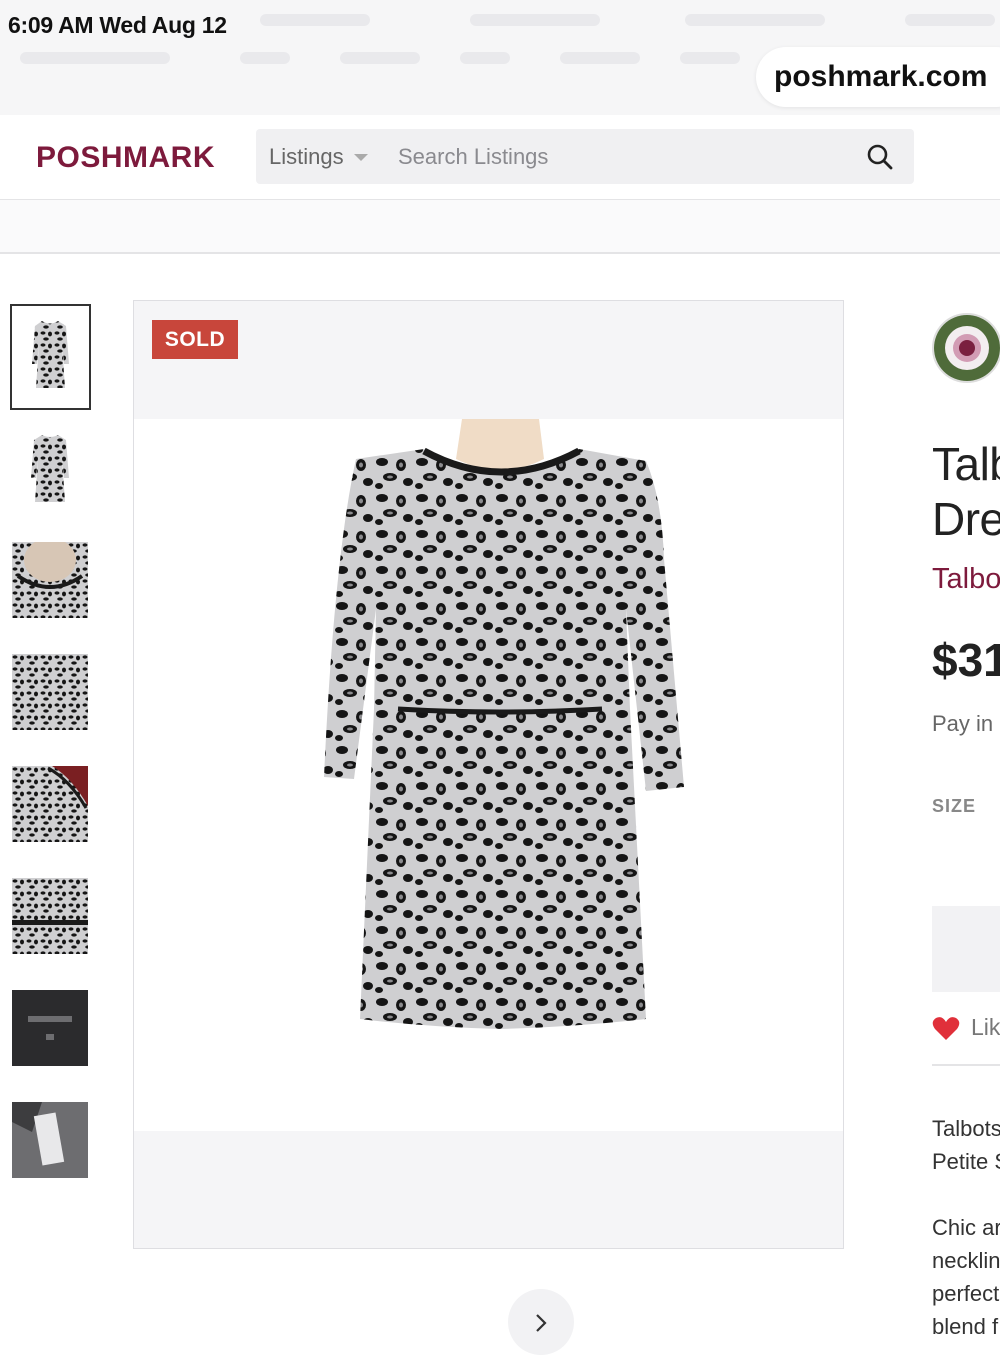 The image size is (1000, 1355). Describe the element at coordinates (117, 25) in the screenshot. I see `status-time: 6:09 AM Wed Aug 12` at that location.